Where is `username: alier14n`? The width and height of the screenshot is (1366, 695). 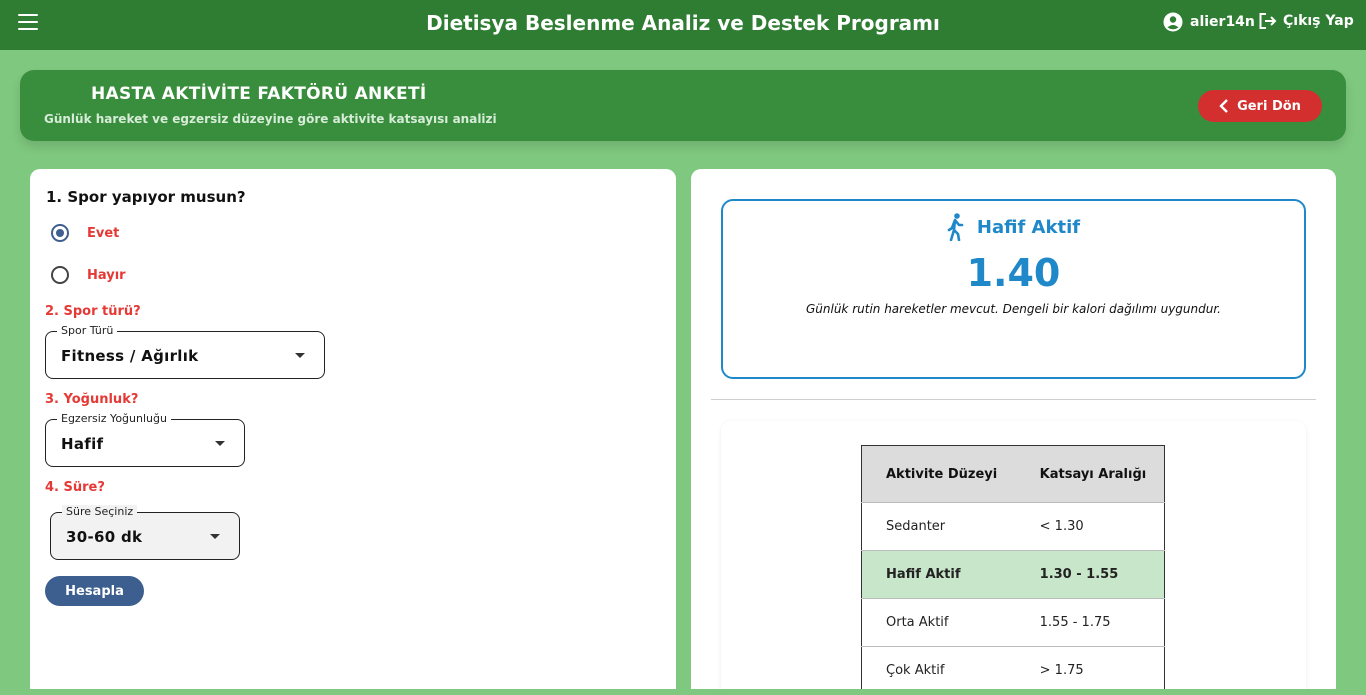
username: alier14n is located at coordinates (1222, 22).